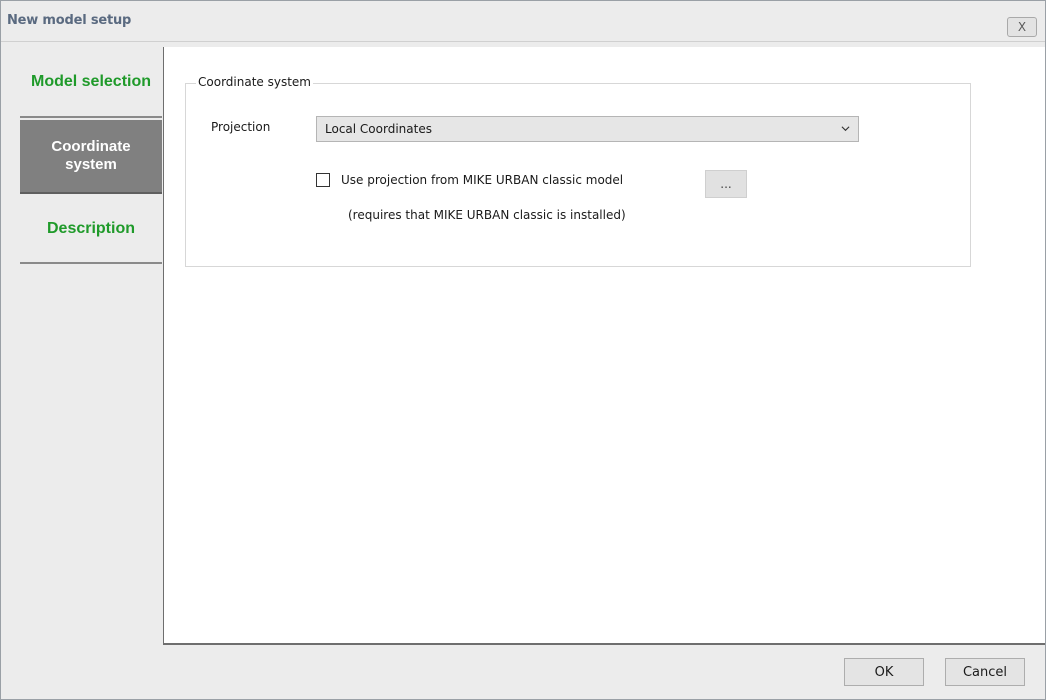 This screenshot has height=700, width=1046. What do you see at coordinates (587, 129) in the screenshot?
I see `projection-select: Local Coordinates` at bounding box center [587, 129].